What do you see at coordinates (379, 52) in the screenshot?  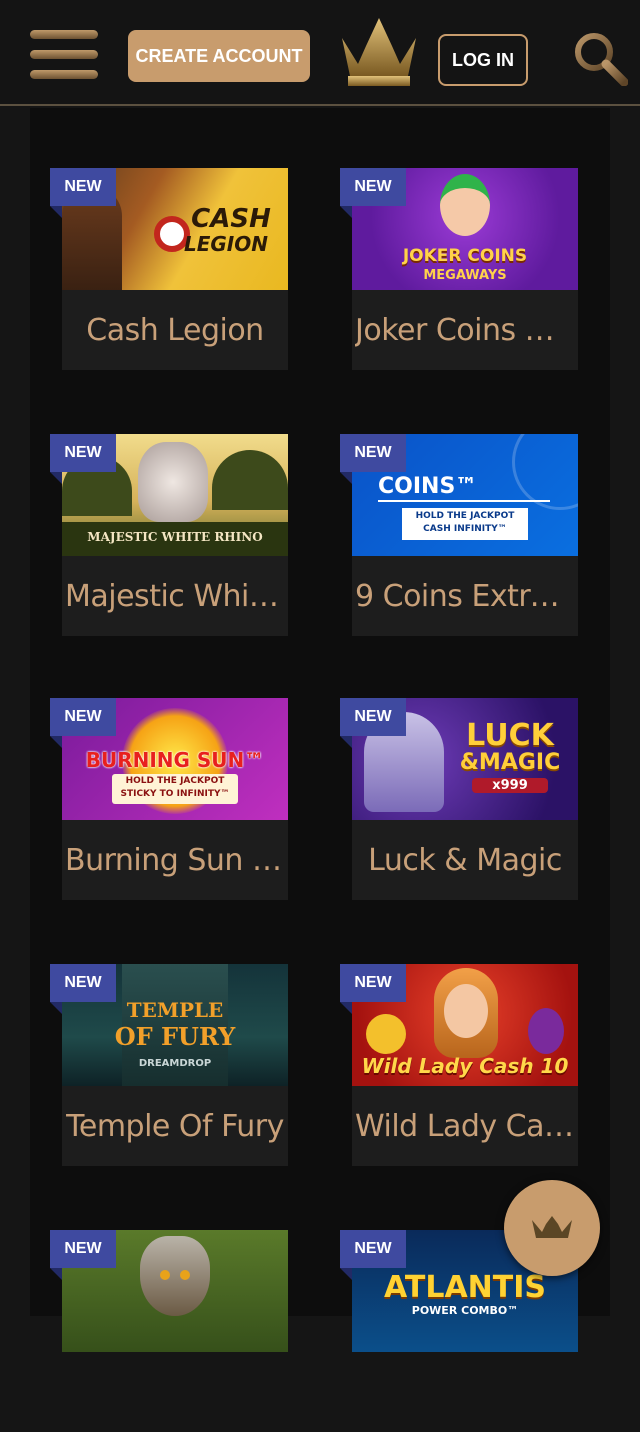 I see `crown-logo-icon` at bounding box center [379, 52].